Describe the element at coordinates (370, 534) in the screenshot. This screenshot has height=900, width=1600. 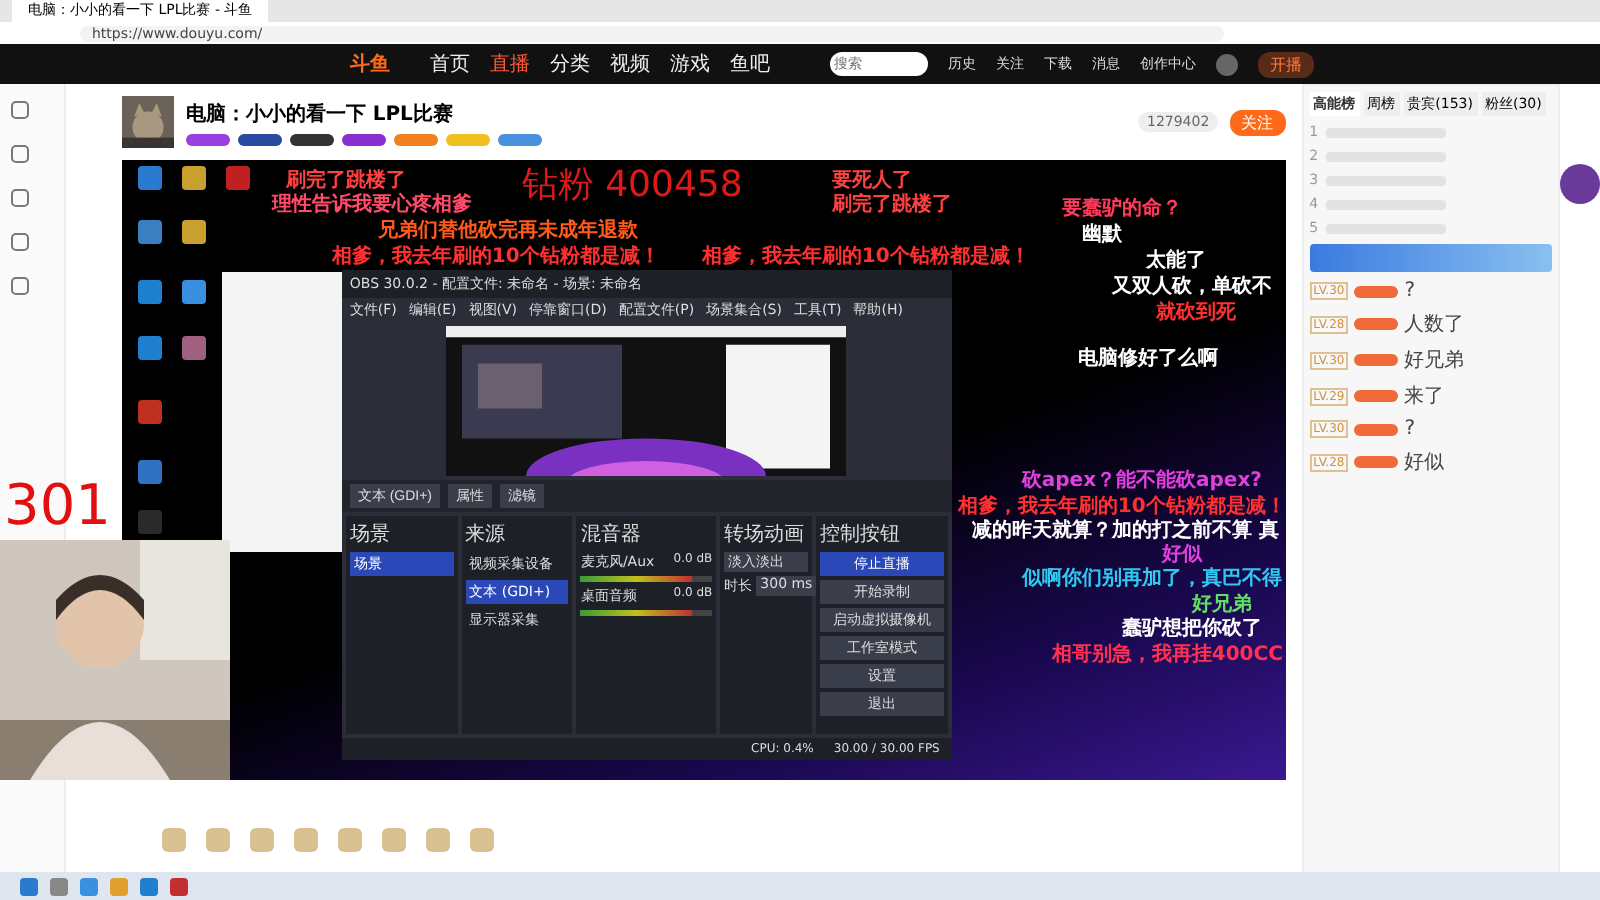
I see `dock-title: 场景` at that location.